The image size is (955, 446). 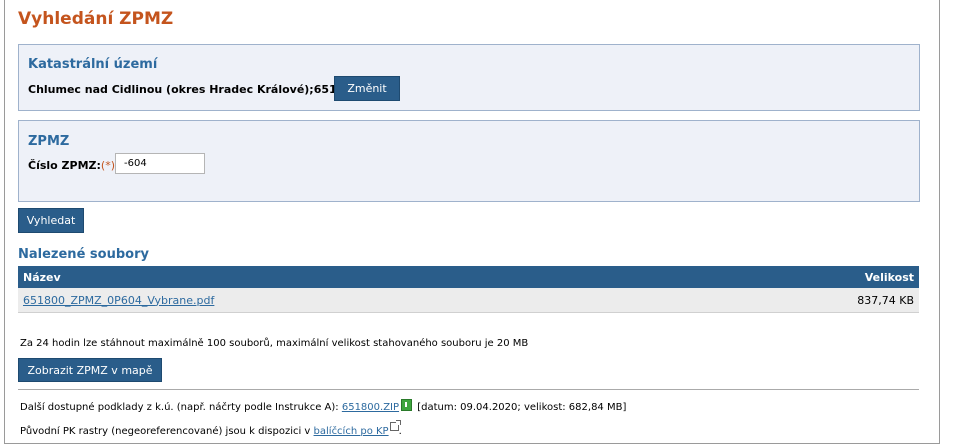 What do you see at coordinates (96, 19) in the screenshot?
I see `page-title: Vyhledání ZPMZ` at bounding box center [96, 19].